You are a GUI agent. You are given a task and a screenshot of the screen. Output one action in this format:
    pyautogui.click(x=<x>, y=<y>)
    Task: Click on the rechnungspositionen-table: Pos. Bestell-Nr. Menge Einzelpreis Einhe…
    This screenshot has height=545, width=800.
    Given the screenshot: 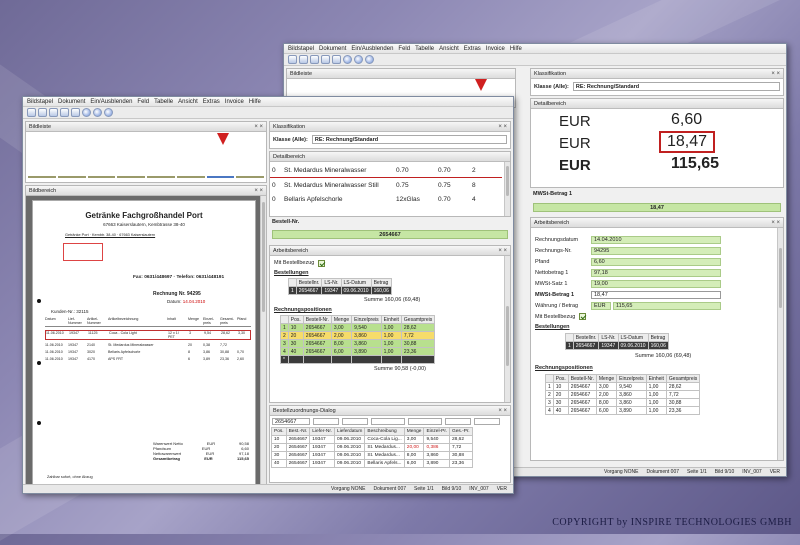 What is the action you would take?
    pyautogui.click(x=358, y=339)
    